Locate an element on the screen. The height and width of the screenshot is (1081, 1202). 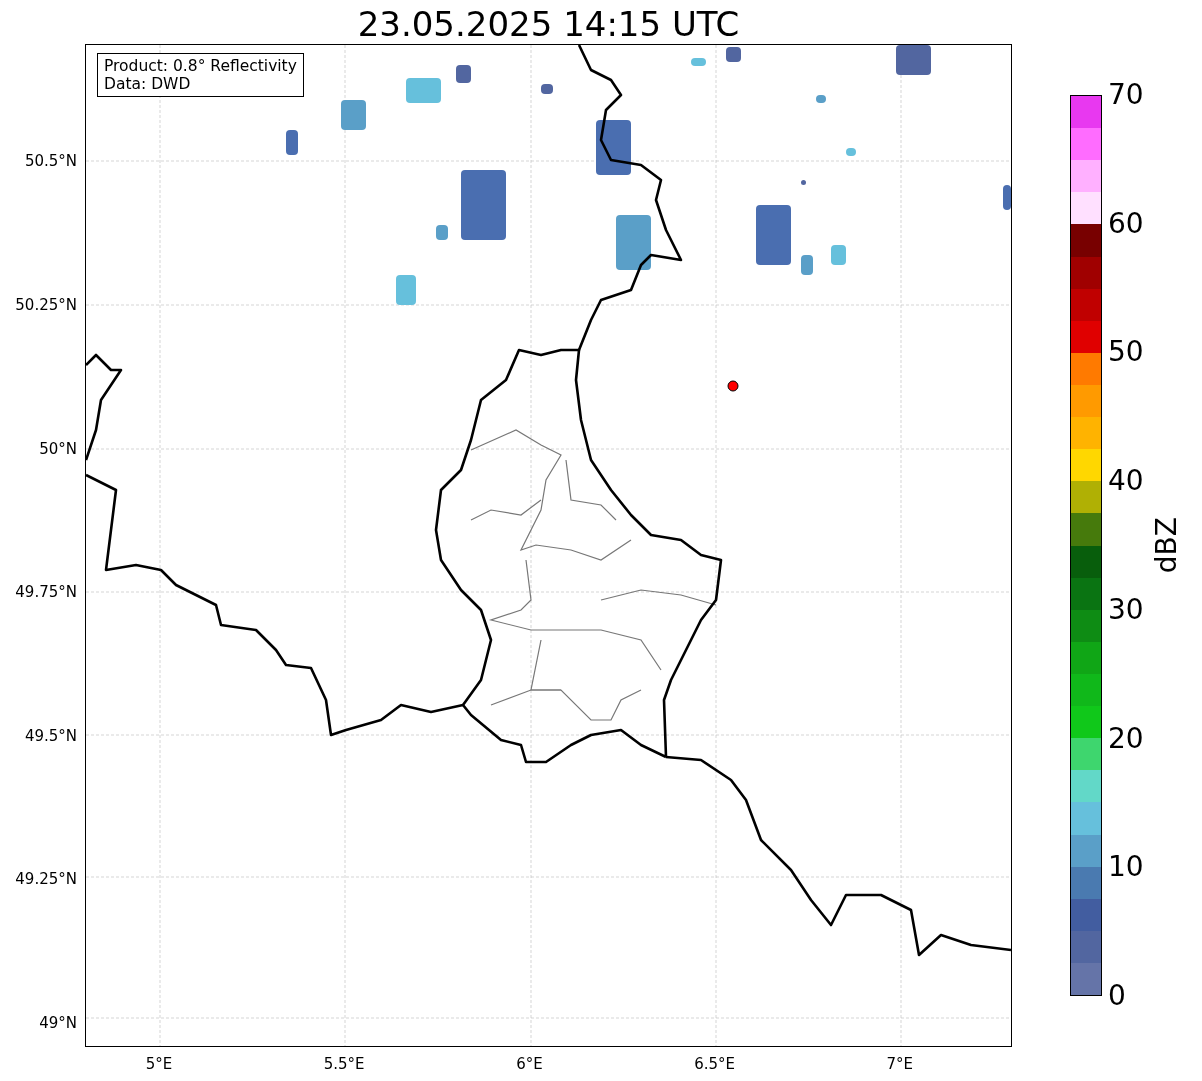
colorbar-tick-label: 10 is located at coordinates (1126, 867).